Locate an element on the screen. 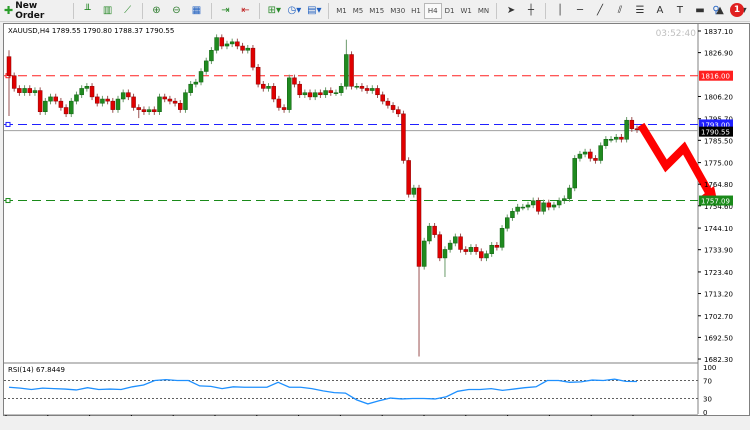 The height and width of the screenshot is (430, 750). price-tick-label: 1702.70 is located at coordinates (718, 317).